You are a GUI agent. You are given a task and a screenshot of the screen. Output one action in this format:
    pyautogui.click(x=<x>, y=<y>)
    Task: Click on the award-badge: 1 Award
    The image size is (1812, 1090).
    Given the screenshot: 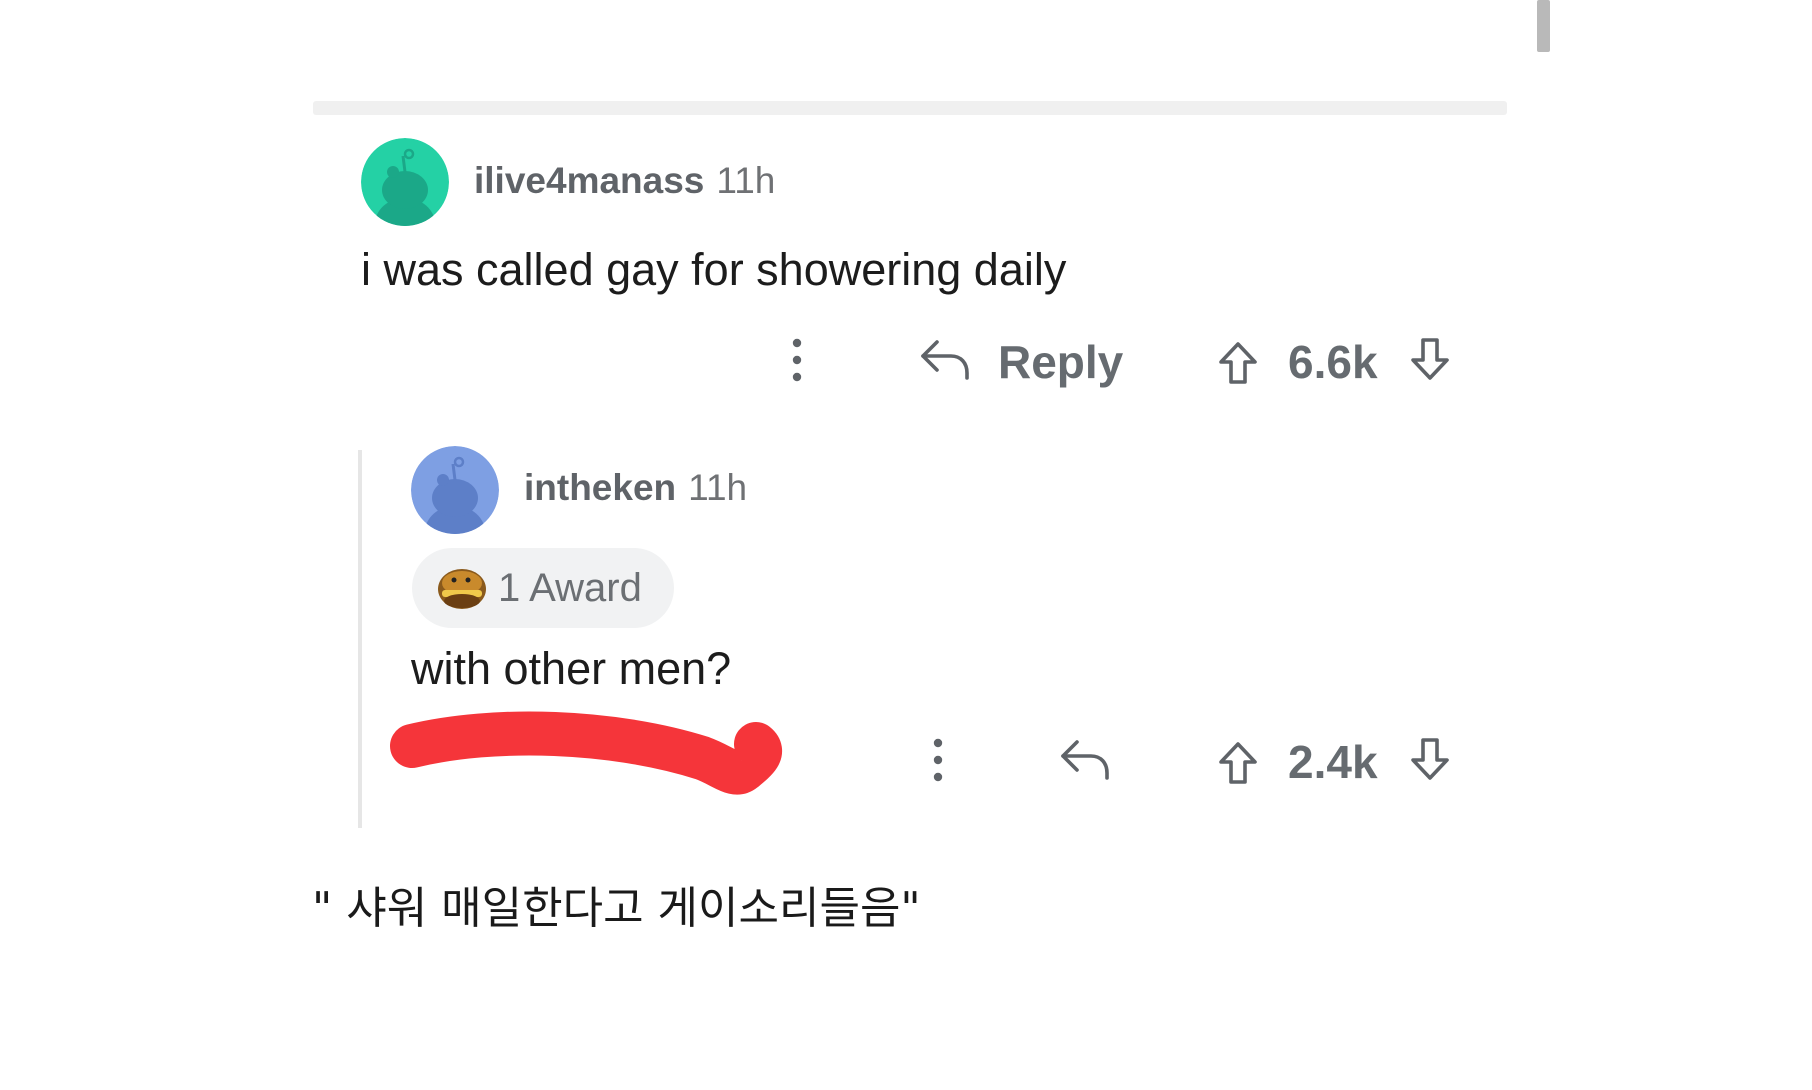 What is the action you would take?
    pyautogui.click(x=543, y=588)
    